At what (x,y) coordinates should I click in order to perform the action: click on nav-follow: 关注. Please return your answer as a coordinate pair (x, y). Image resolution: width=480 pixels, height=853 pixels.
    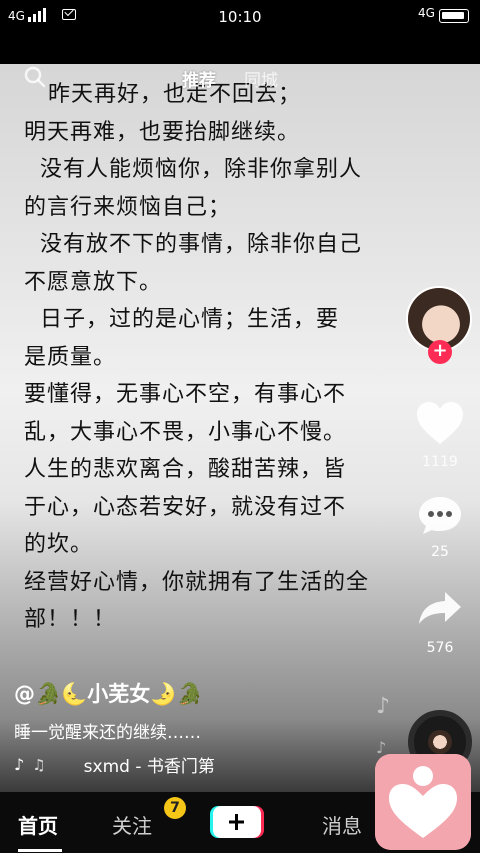
    Looking at the image, I should click on (132, 824).